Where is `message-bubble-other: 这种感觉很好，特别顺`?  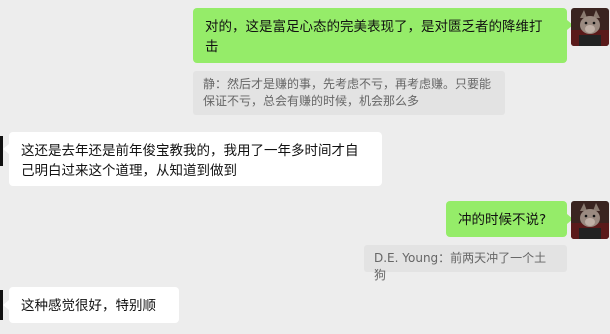
message-bubble-other: 这种感觉很好，特别顺 is located at coordinates (94, 305).